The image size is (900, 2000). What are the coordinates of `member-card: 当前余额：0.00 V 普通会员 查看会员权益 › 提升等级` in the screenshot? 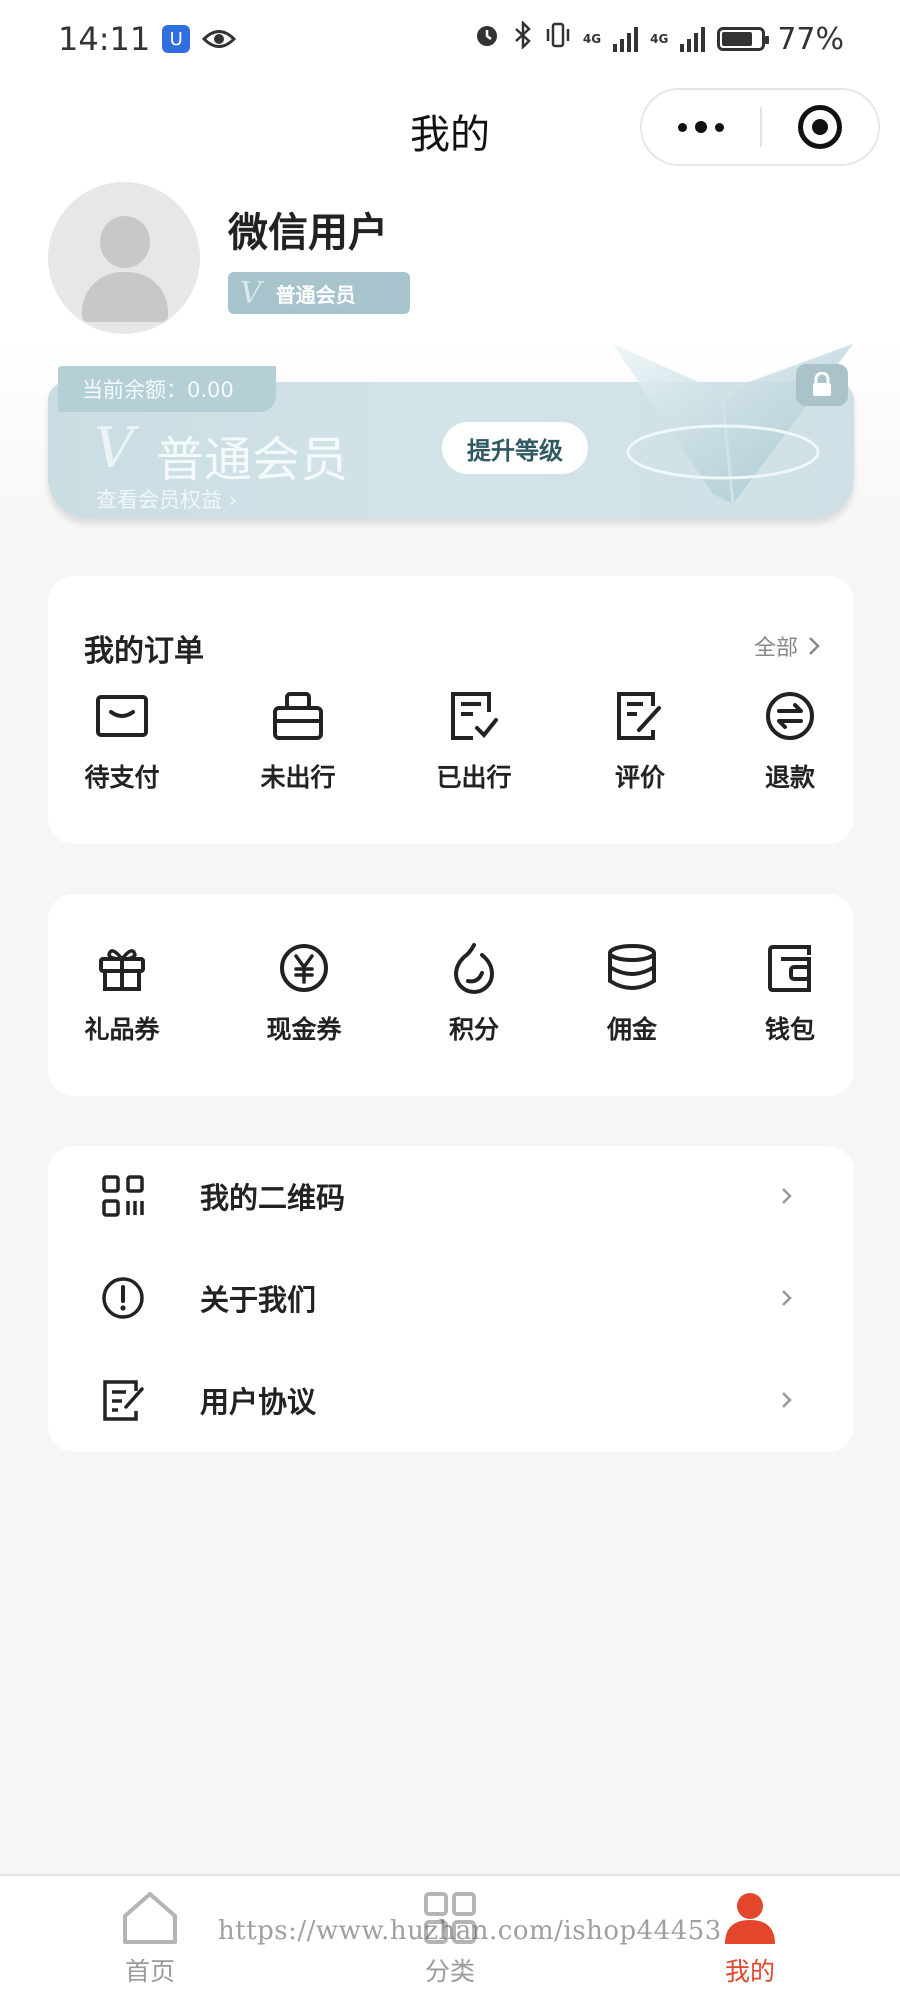 It's located at (451, 435).